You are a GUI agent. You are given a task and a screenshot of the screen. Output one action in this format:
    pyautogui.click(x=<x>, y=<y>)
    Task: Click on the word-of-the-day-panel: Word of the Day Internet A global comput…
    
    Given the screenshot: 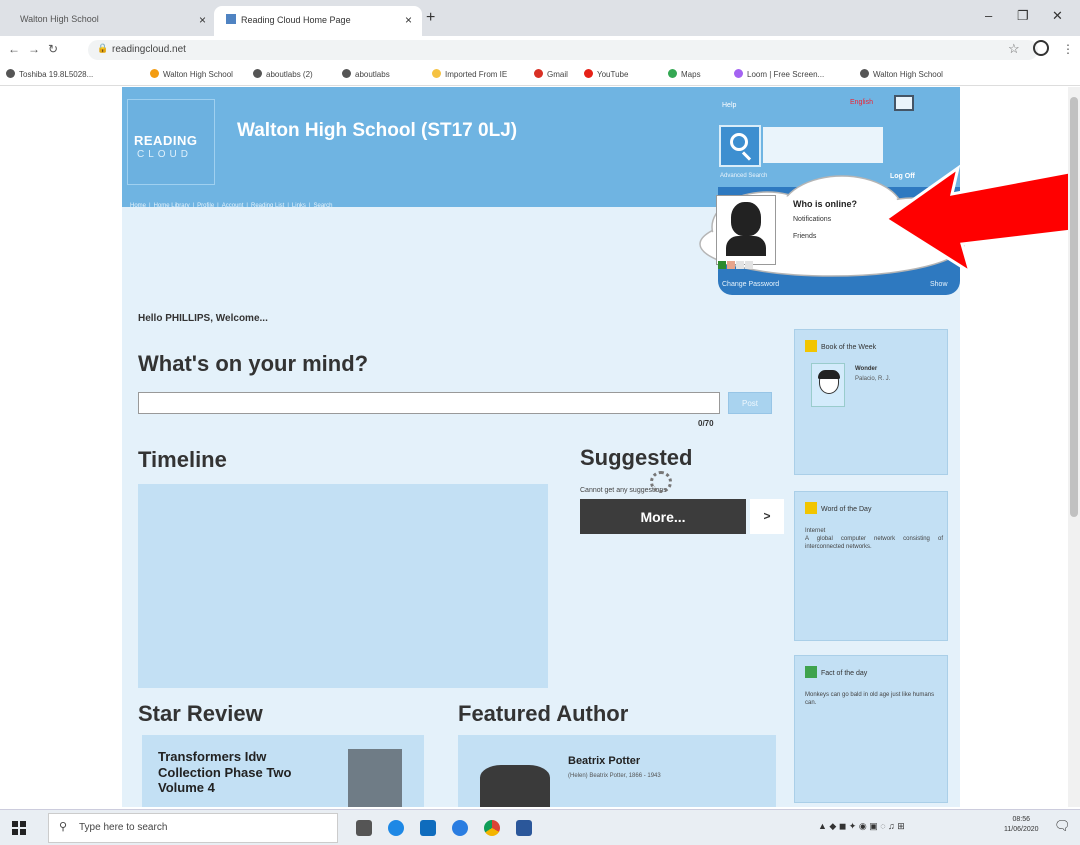 What is the action you would take?
    pyautogui.click(x=871, y=566)
    